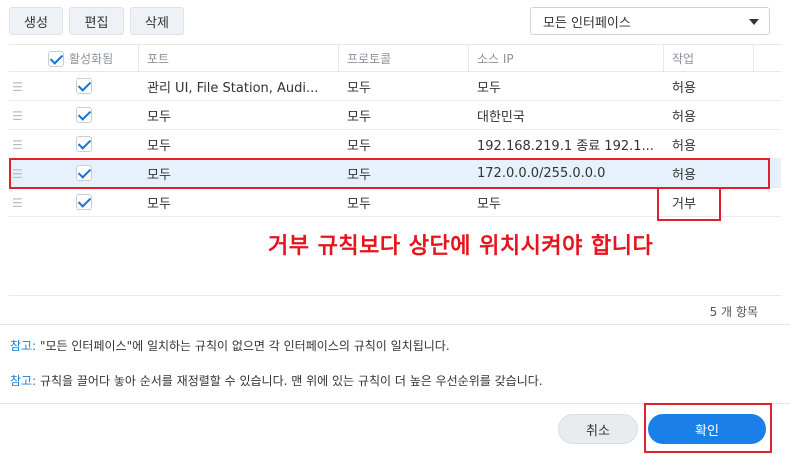 The width and height of the screenshot is (790, 455). What do you see at coordinates (708, 428) in the screenshot?
I see `highlight-box-confirm` at bounding box center [708, 428].